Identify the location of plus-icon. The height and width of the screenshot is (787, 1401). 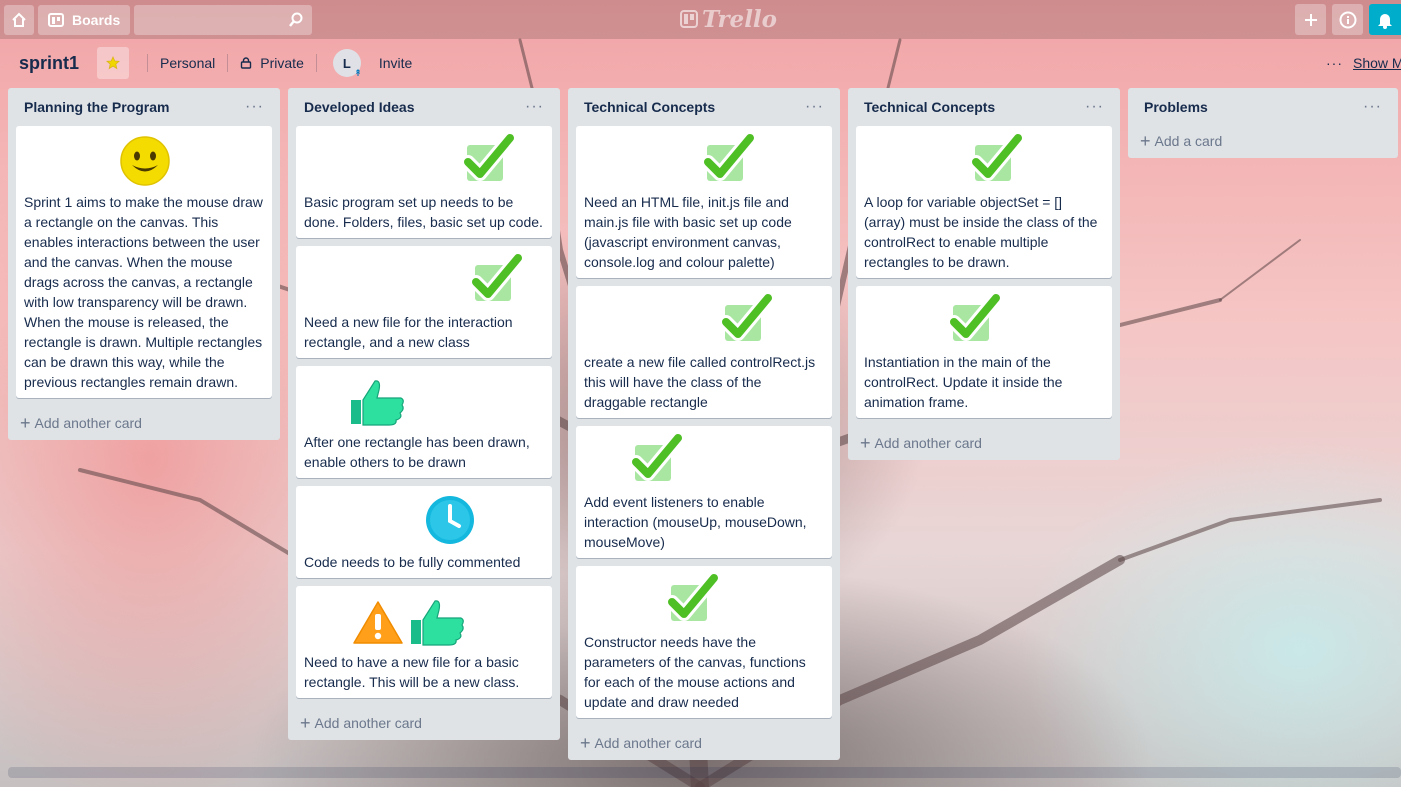
(1310, 19).